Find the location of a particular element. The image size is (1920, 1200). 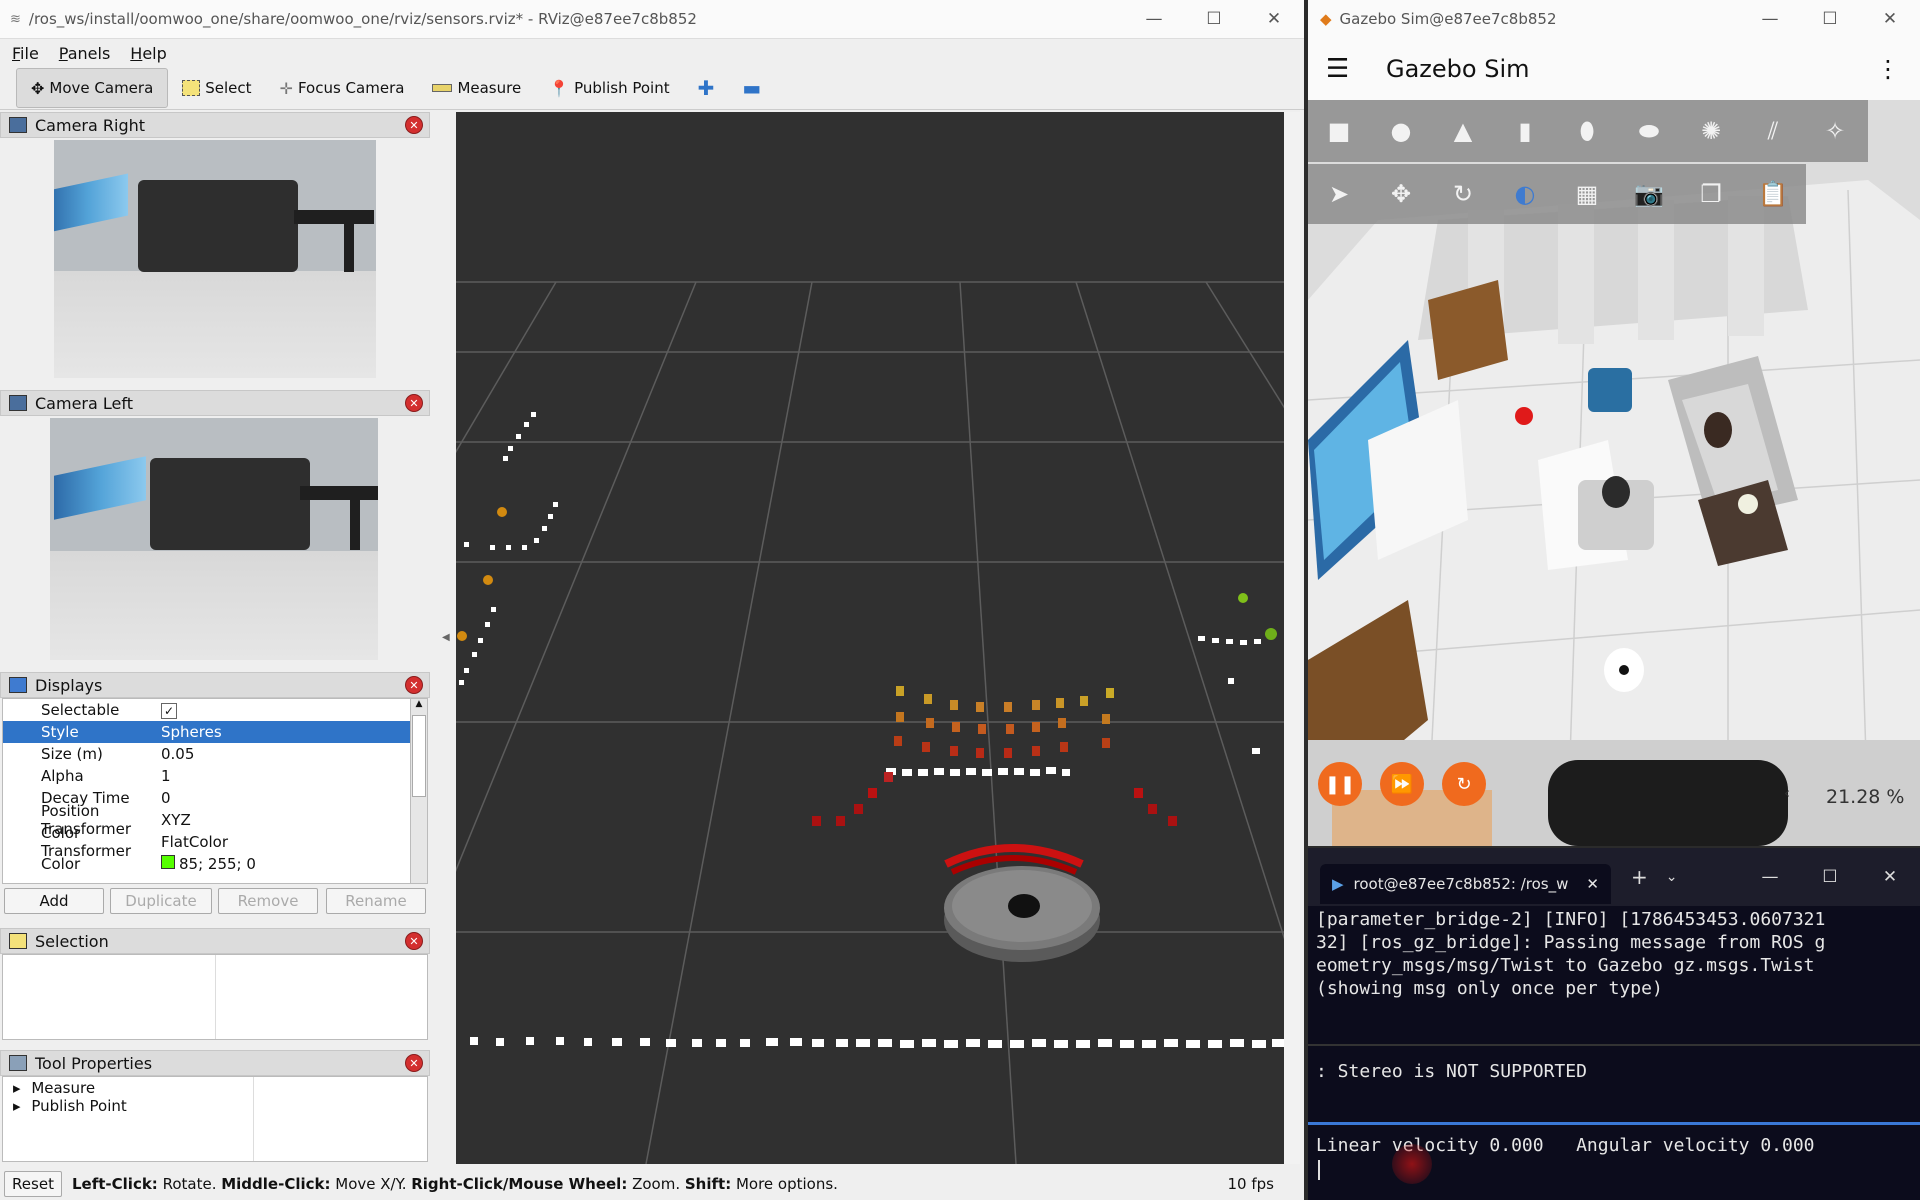

prop-row-size: Size (m) 0.05 is located at coordinates (207, 754).